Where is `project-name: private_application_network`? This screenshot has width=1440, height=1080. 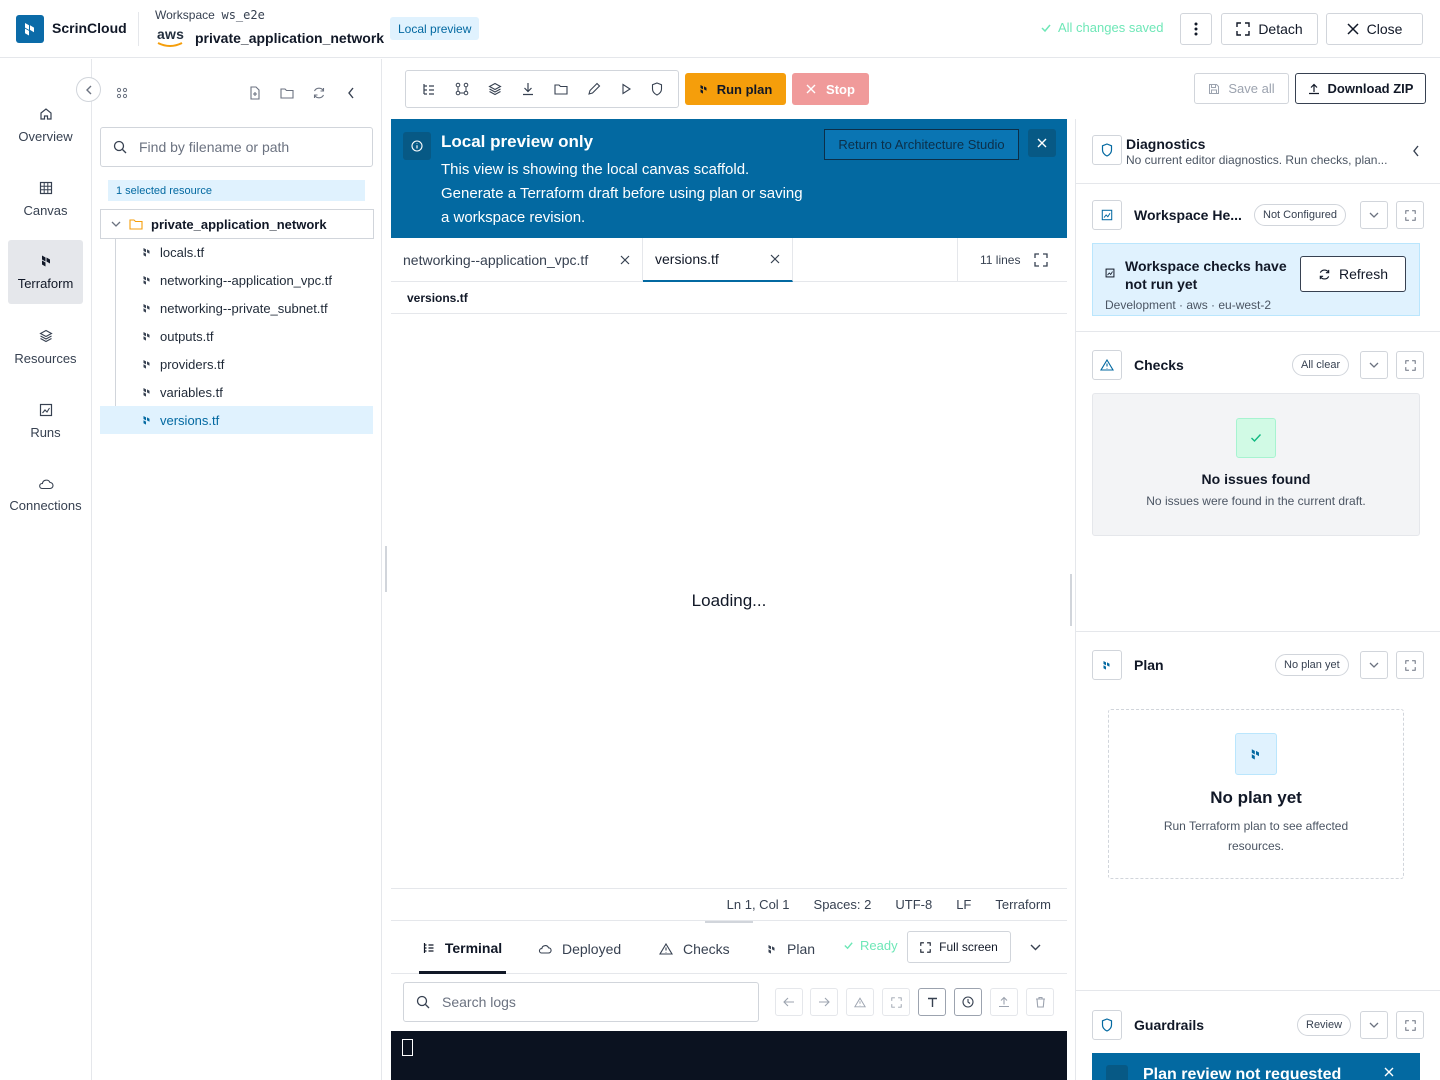
project-name: private_application_network is located at coordinates (290, 38).